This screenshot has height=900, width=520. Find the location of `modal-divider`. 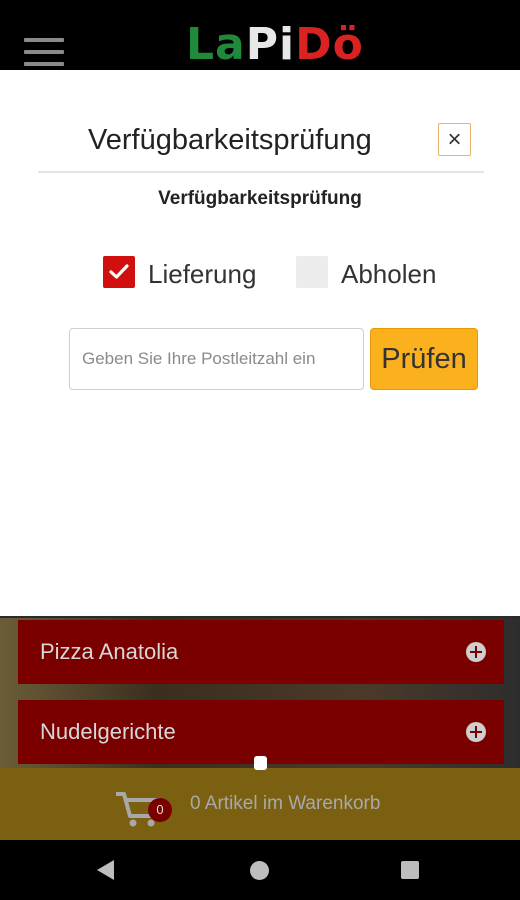

modal-divider is located at coordinates (261, 172).